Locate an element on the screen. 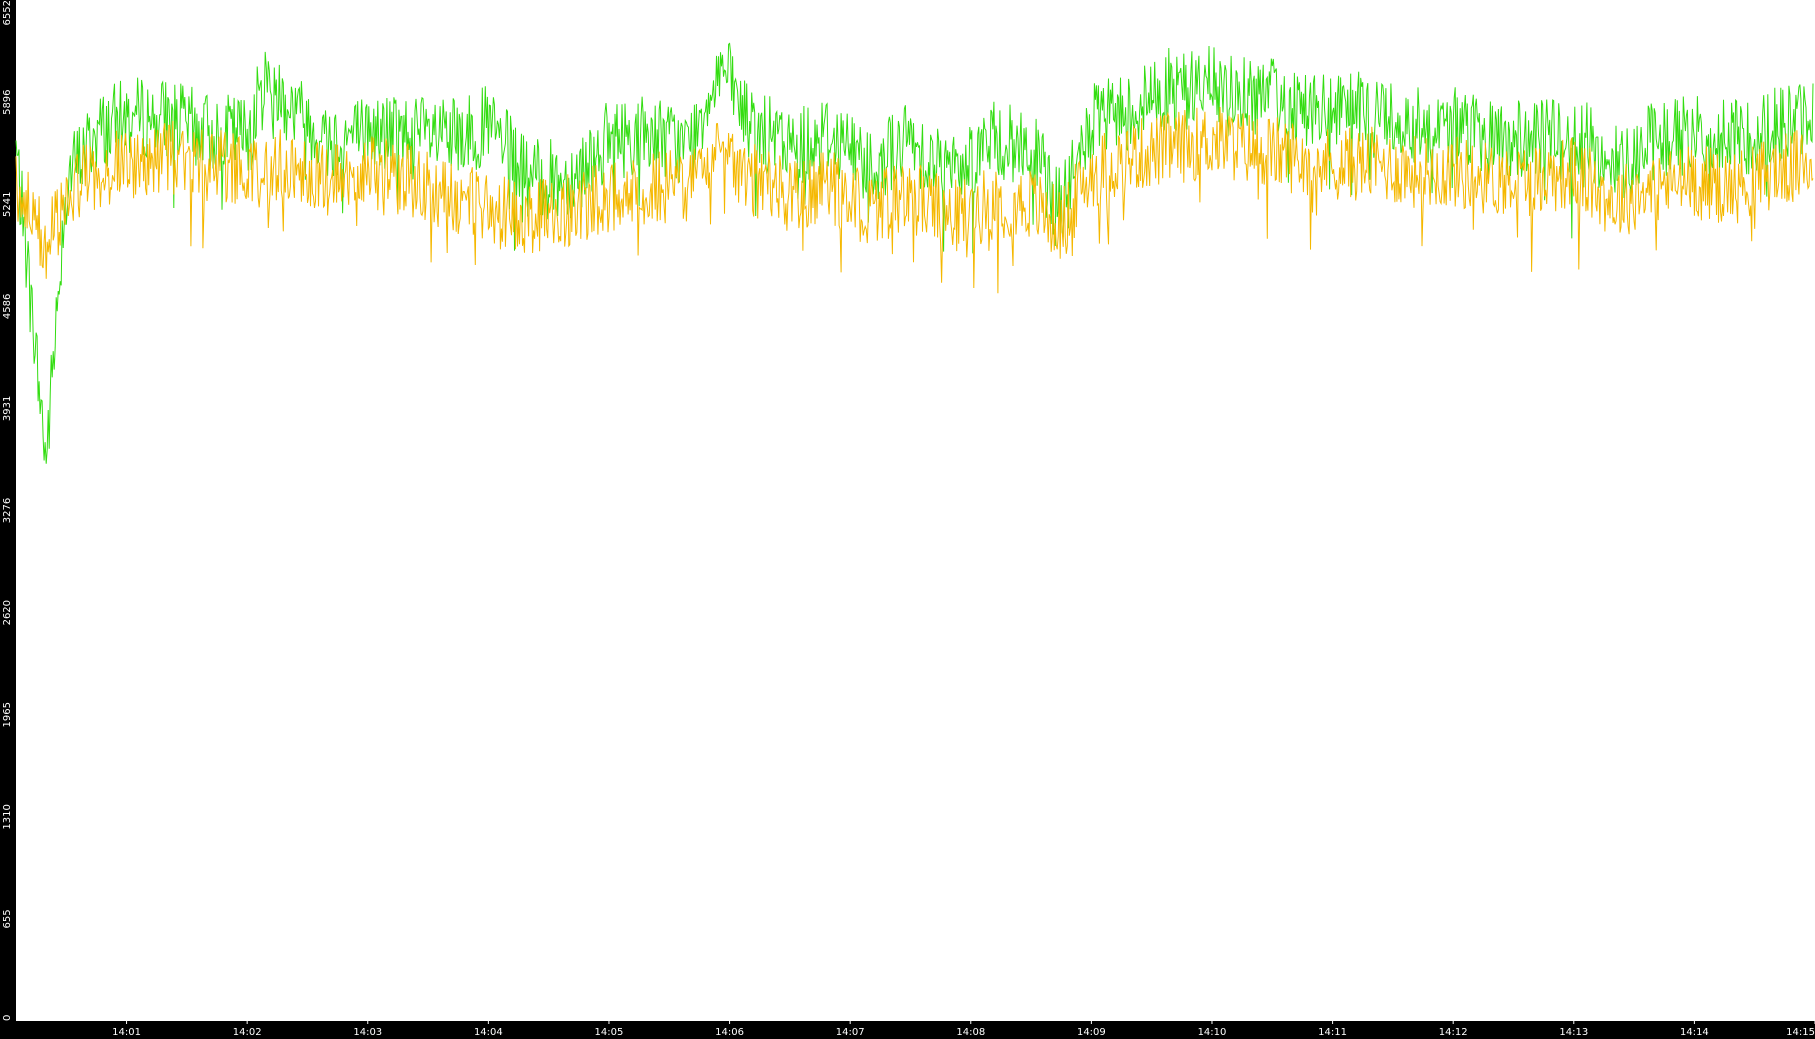 The height and width of the screenshot is (1039, 1815). y-tick-label: 3931 is located at coordinates (7, 408).